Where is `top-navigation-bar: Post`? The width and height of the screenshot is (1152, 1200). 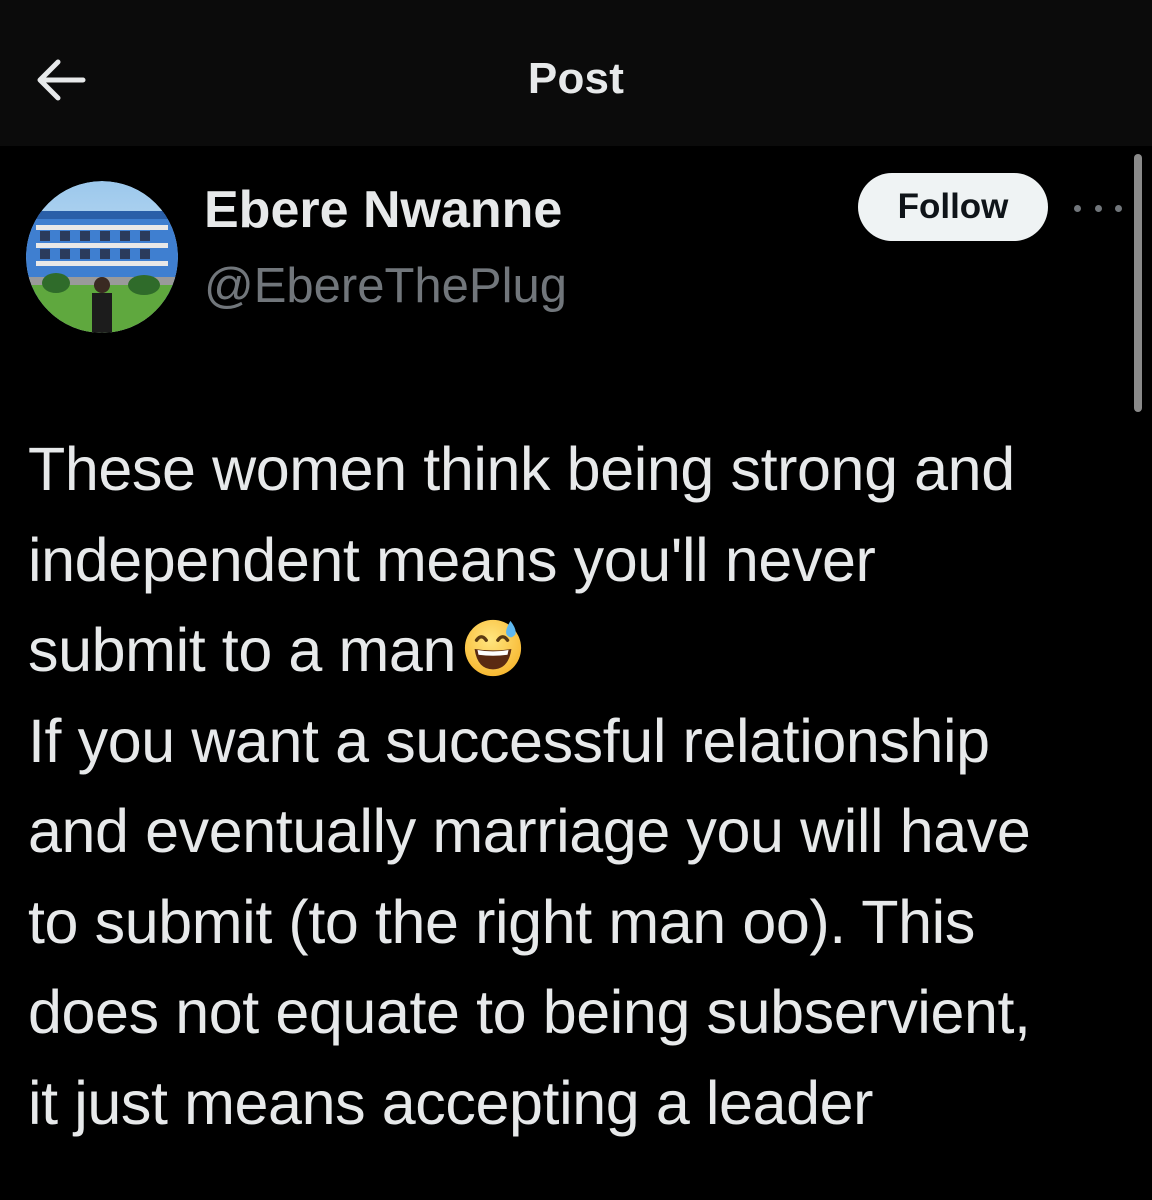
top-navigation-bar: Post is located at coordinates (576, 73).